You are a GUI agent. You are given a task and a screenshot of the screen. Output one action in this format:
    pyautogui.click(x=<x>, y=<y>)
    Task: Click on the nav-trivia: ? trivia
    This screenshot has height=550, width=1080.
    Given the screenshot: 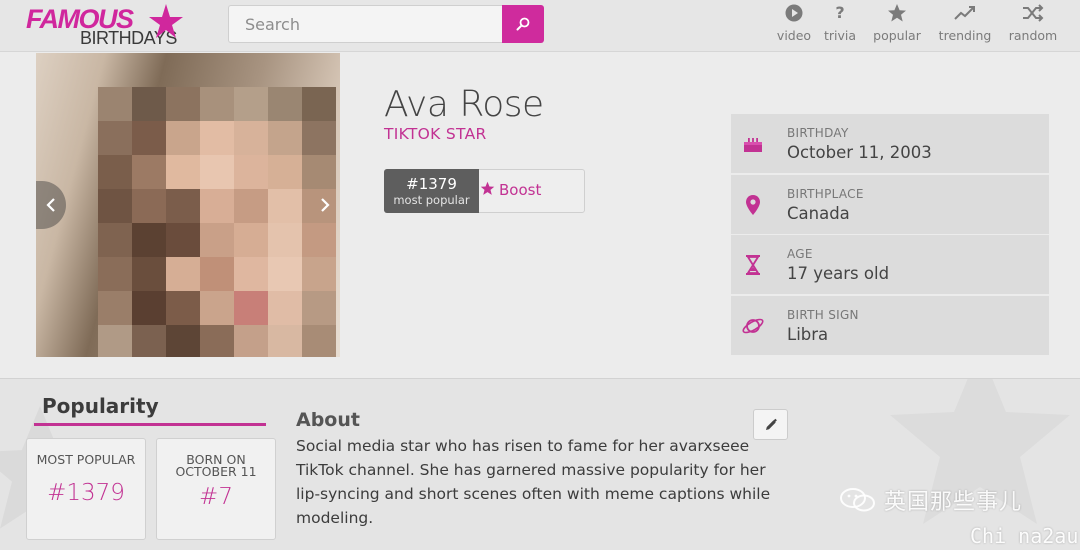 What is the action you would take?
    pyautogui.click(x=840, y=26)
    